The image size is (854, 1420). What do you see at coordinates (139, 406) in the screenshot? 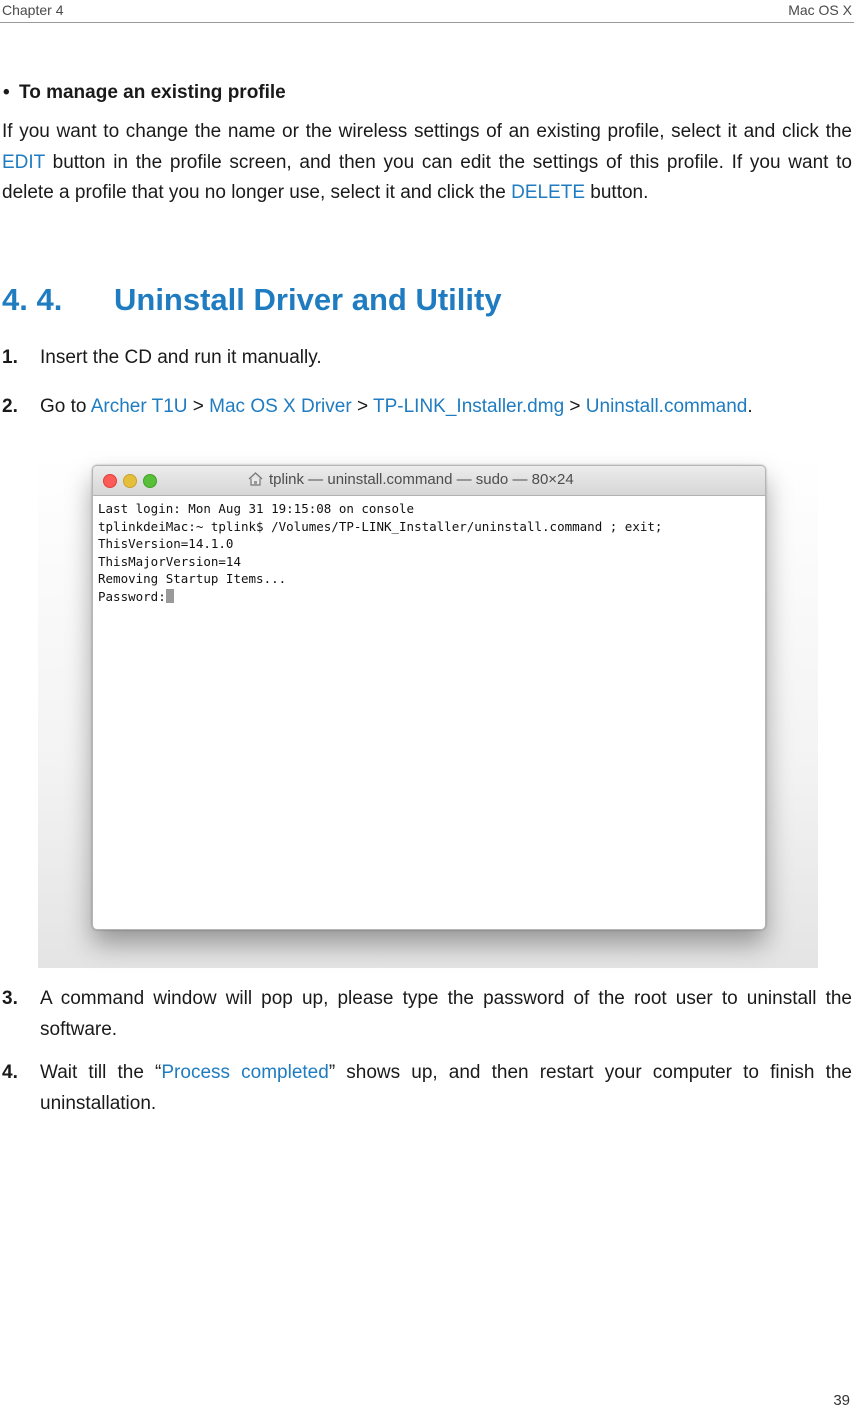
I see `path-archer: Archer T1U` at bounding box center [139, 406].